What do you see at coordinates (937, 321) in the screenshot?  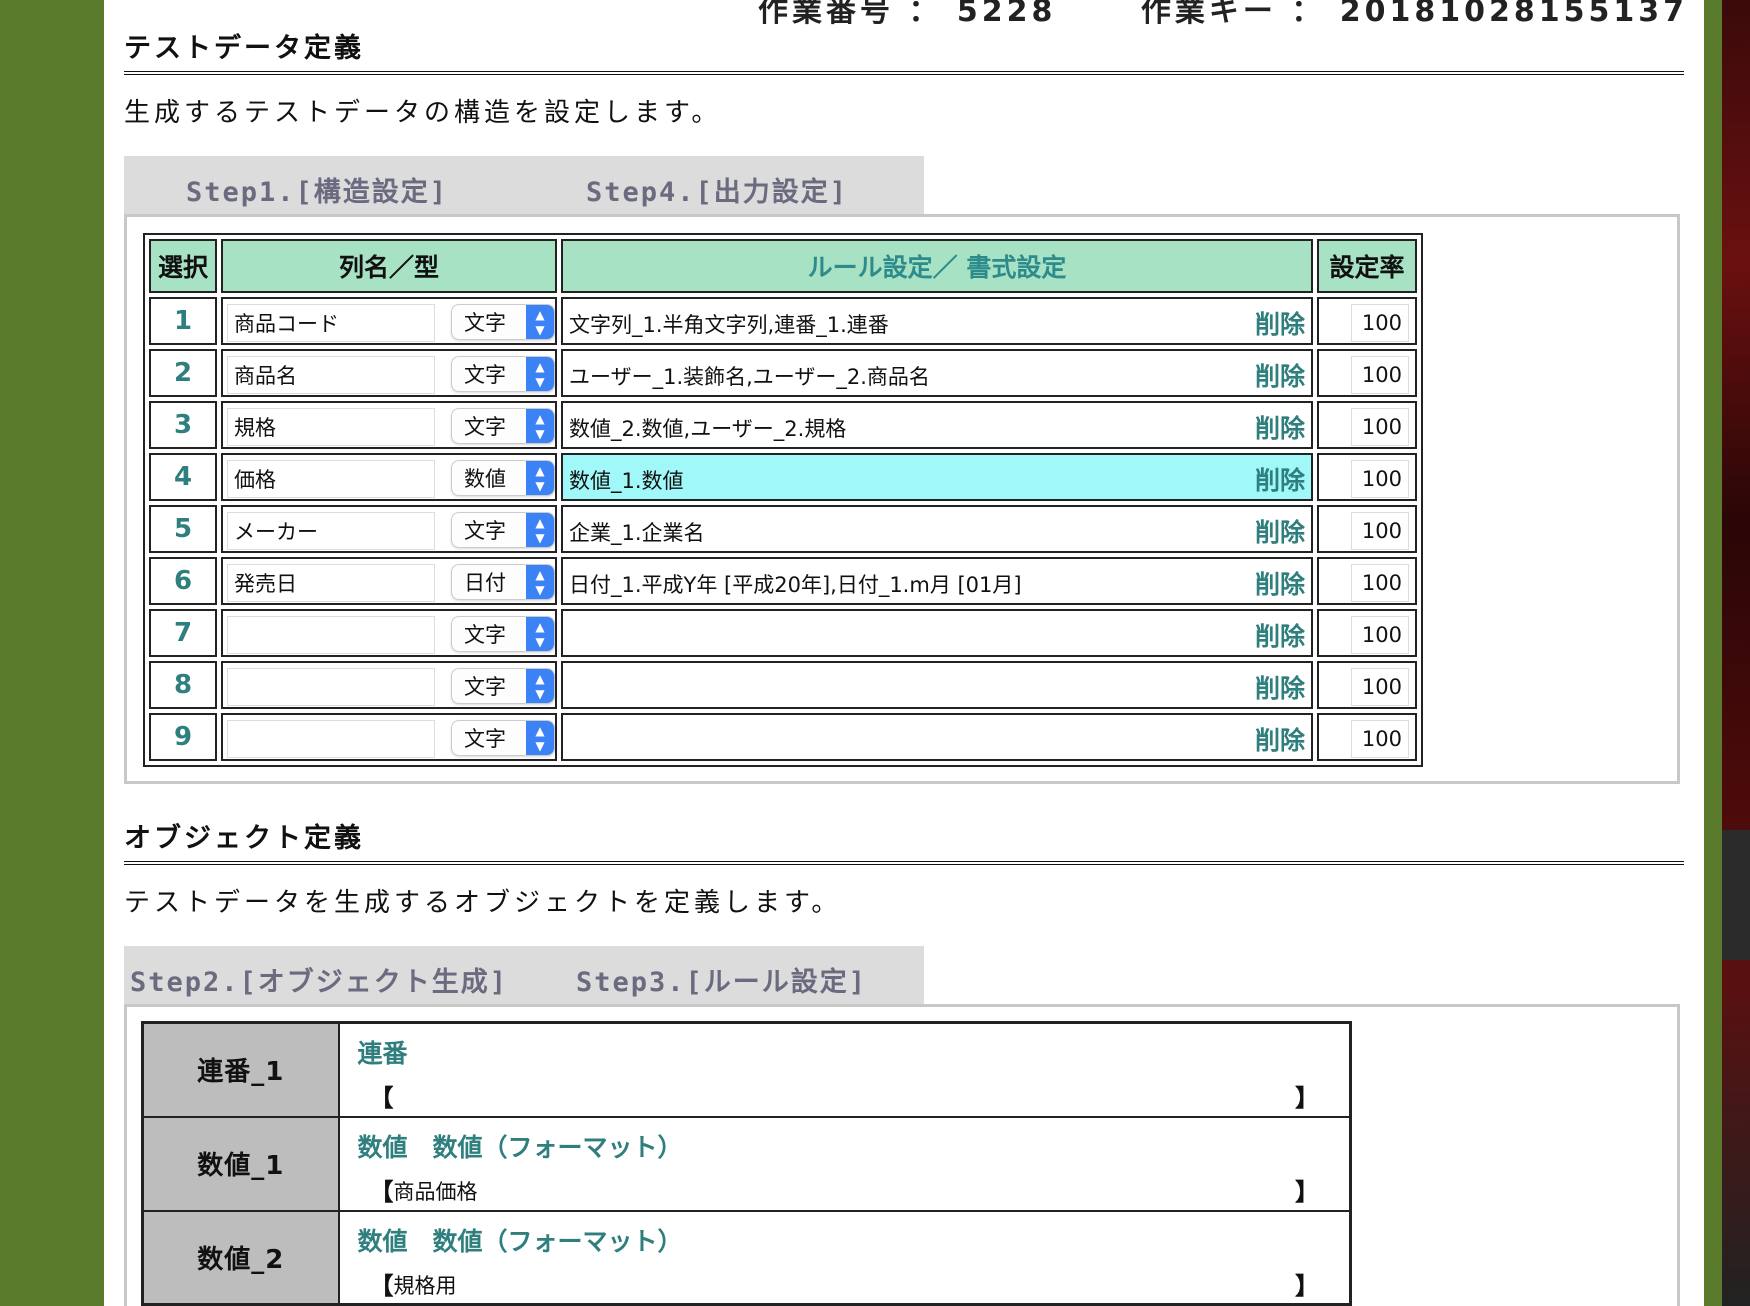 I see `row-rule-cell: 文字列_1.半角文字列,連番_1.連番 削除` at bounding box center [937, 321].